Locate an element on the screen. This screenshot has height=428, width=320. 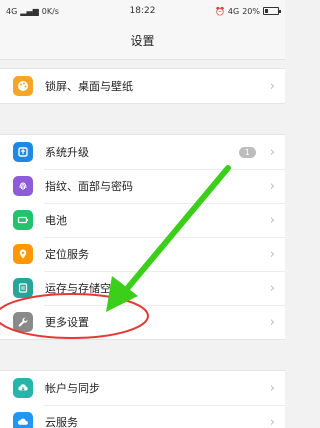
storage-icon is located at coordinates (23, 288).